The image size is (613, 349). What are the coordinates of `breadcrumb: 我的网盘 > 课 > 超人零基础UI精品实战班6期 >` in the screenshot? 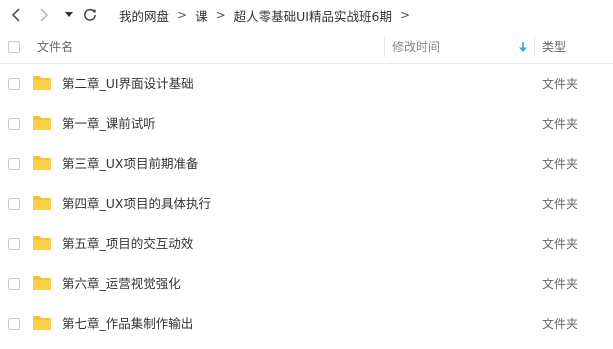 It's located at (268, 15).